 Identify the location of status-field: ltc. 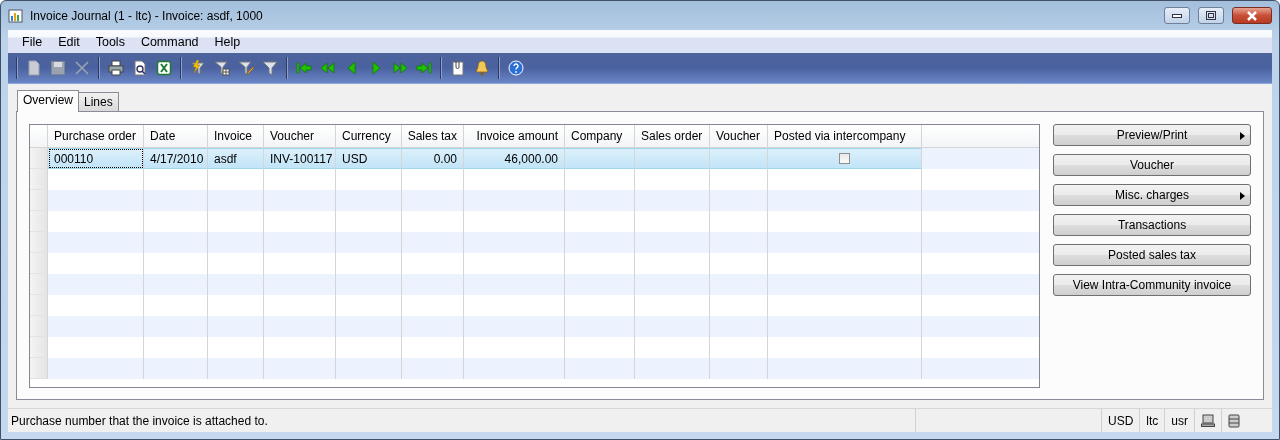
(1152, 420).